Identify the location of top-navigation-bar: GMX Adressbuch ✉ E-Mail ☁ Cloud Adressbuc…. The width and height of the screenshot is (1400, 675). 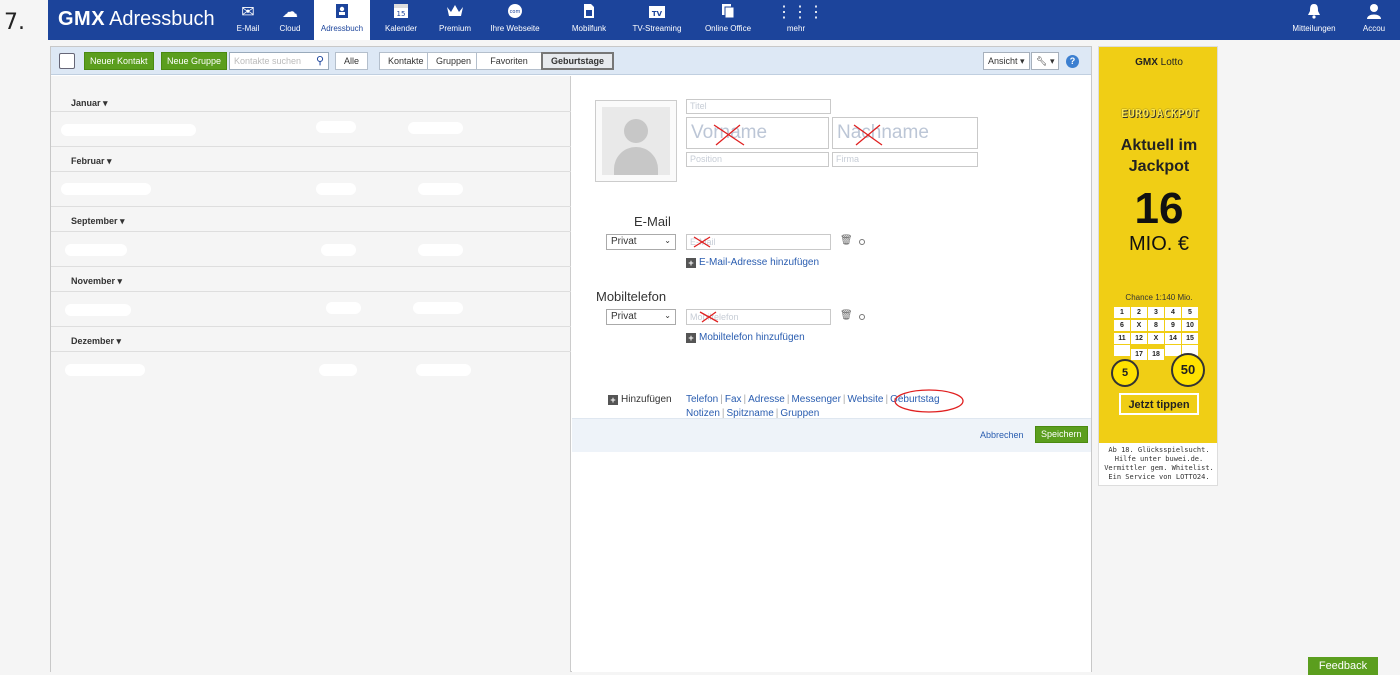
(724, 20).